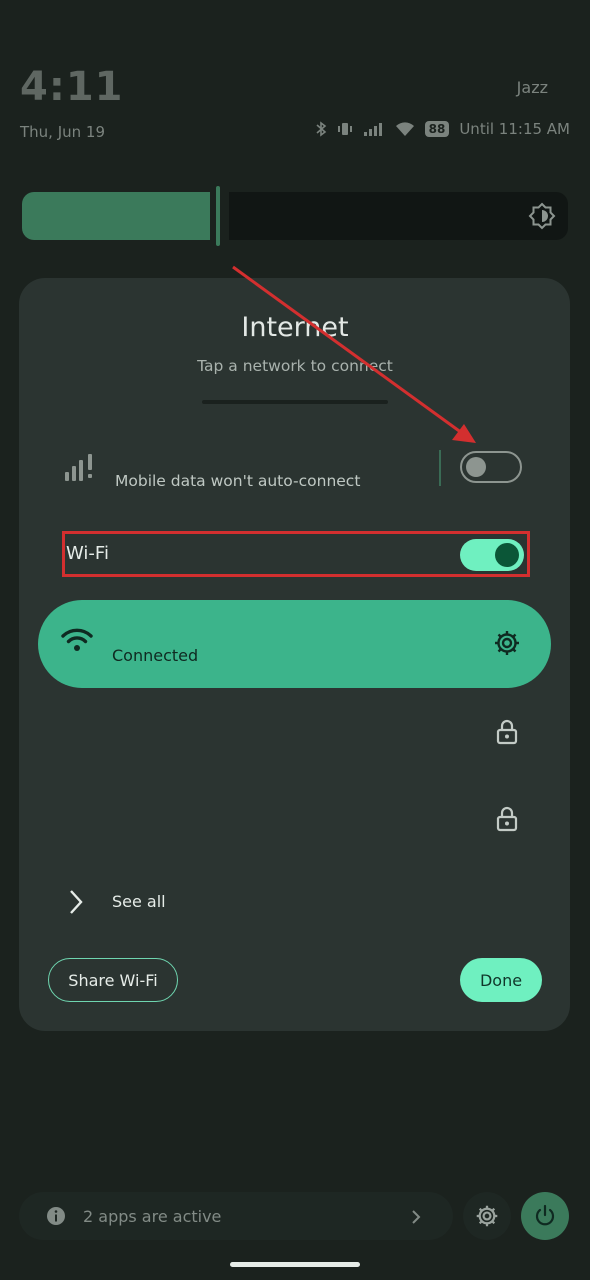 The image size is (590, 1280). What do you see at coordinates (514, 129) in the screenshot?
I see `alarm-until: Until 11:15 AM` at bounding box center [514, 129].